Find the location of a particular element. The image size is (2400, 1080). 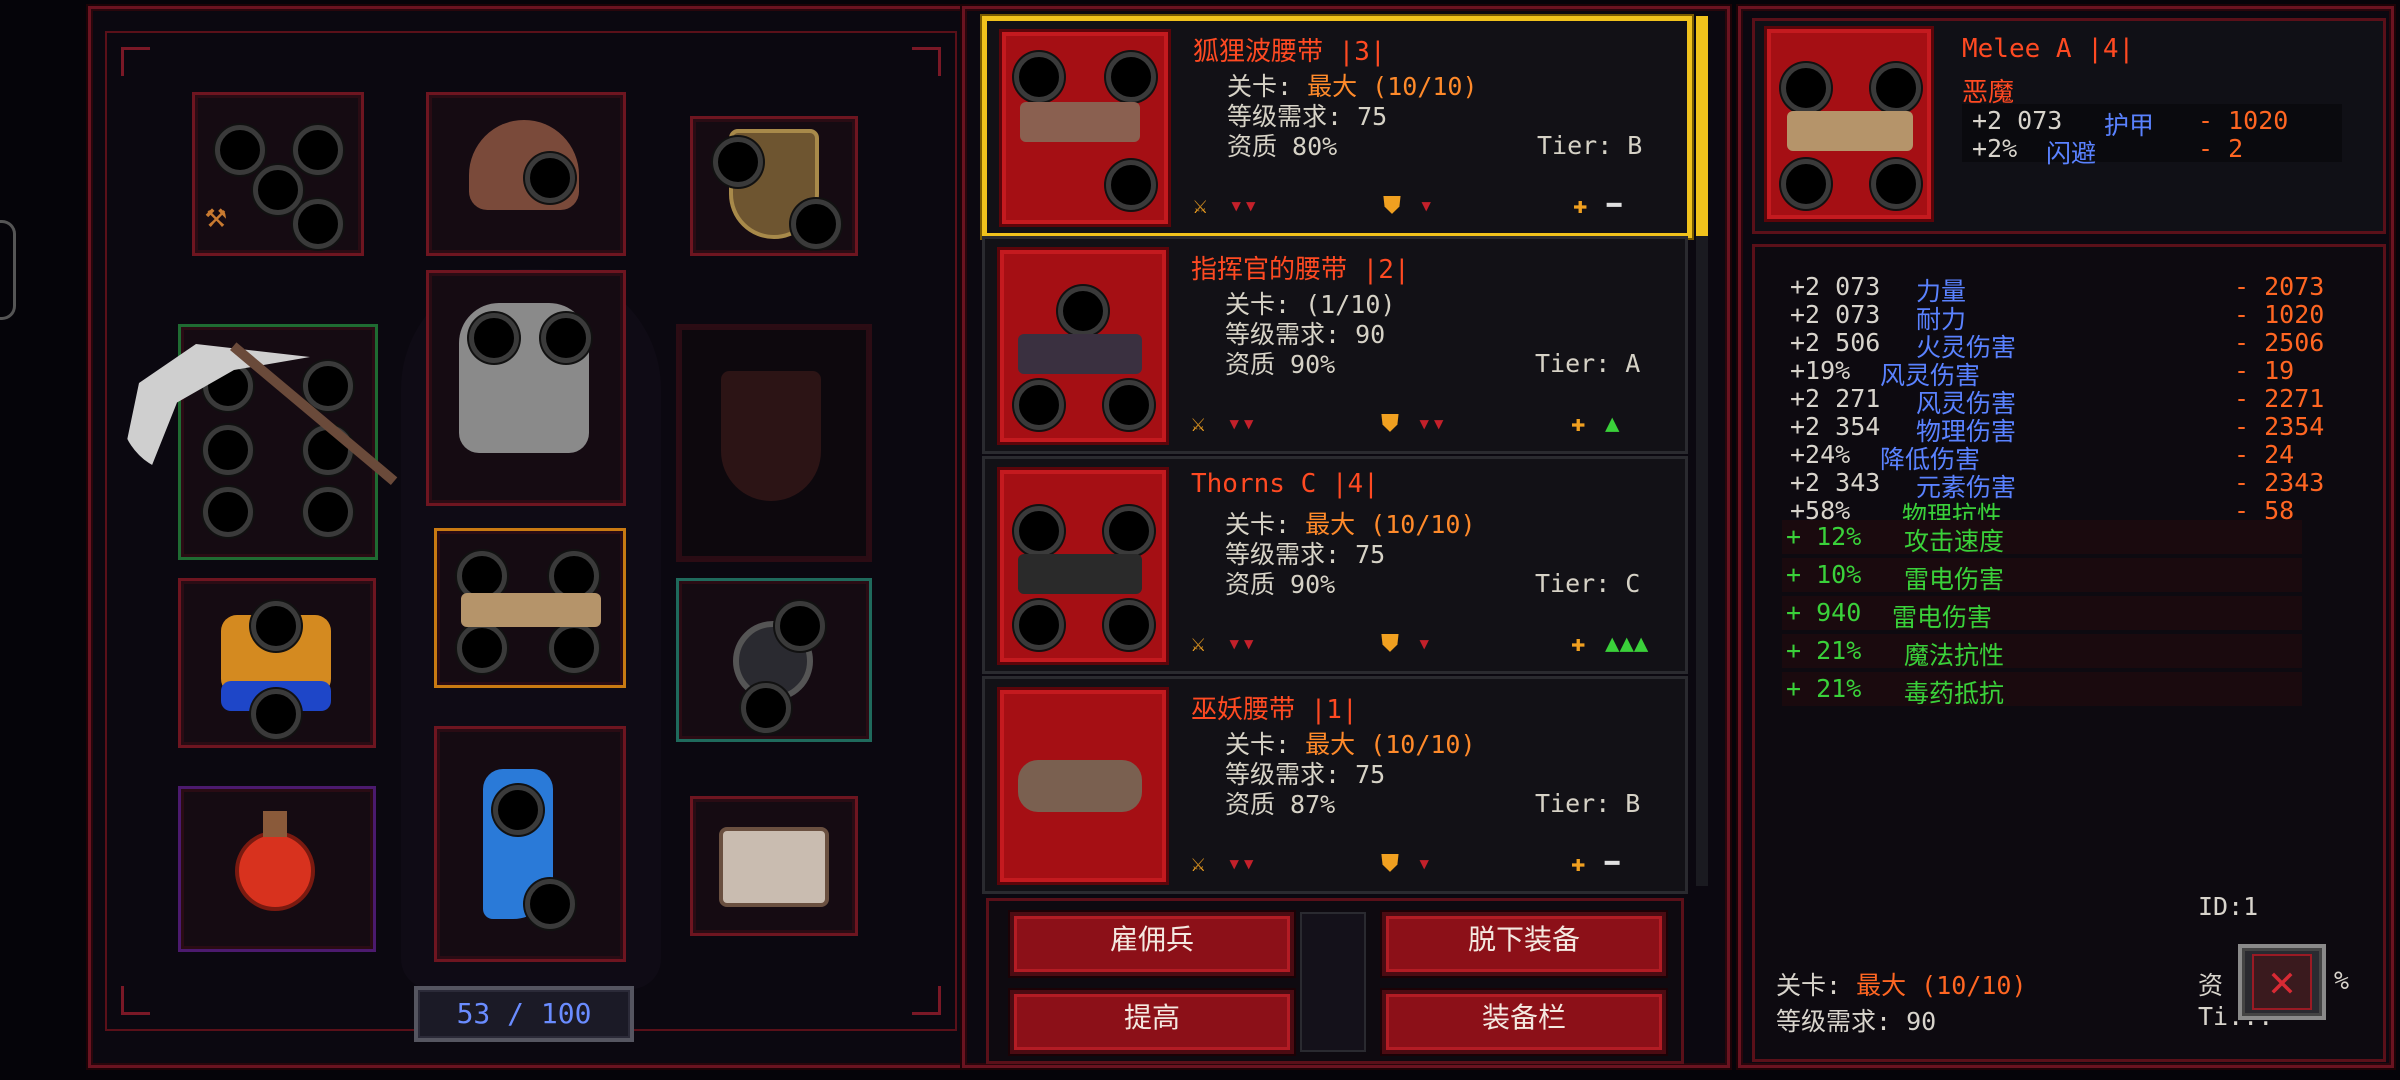

stat-value: +2 506 is located at coordinates (1835, 342).